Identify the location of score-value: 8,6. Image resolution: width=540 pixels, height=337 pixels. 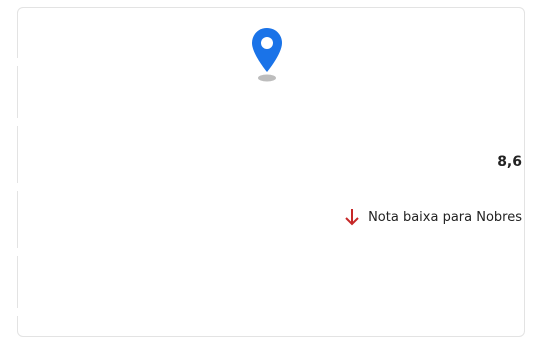
(509, 162).